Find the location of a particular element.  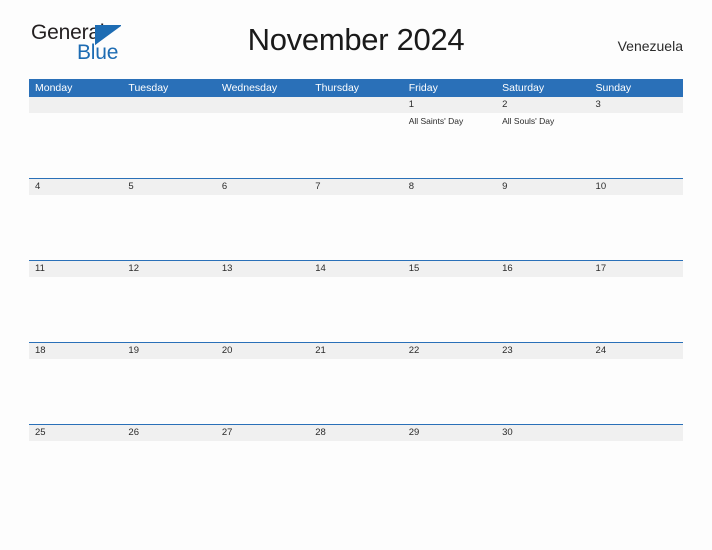

day-cell: All Souls' Day is located at coordinates (542, 145).